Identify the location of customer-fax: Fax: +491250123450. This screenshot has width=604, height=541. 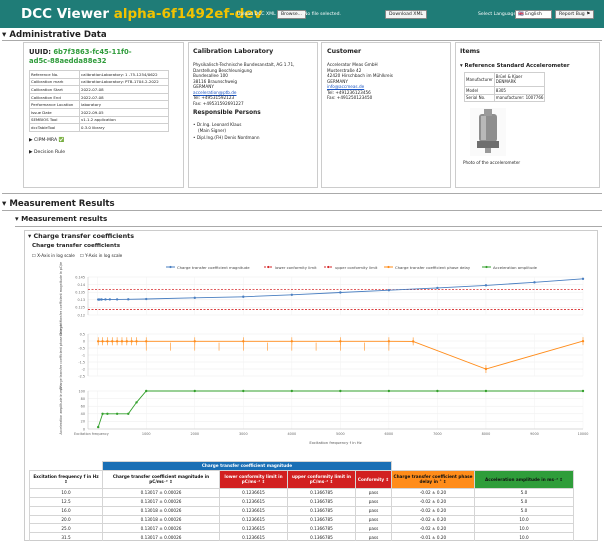
(349, 98).